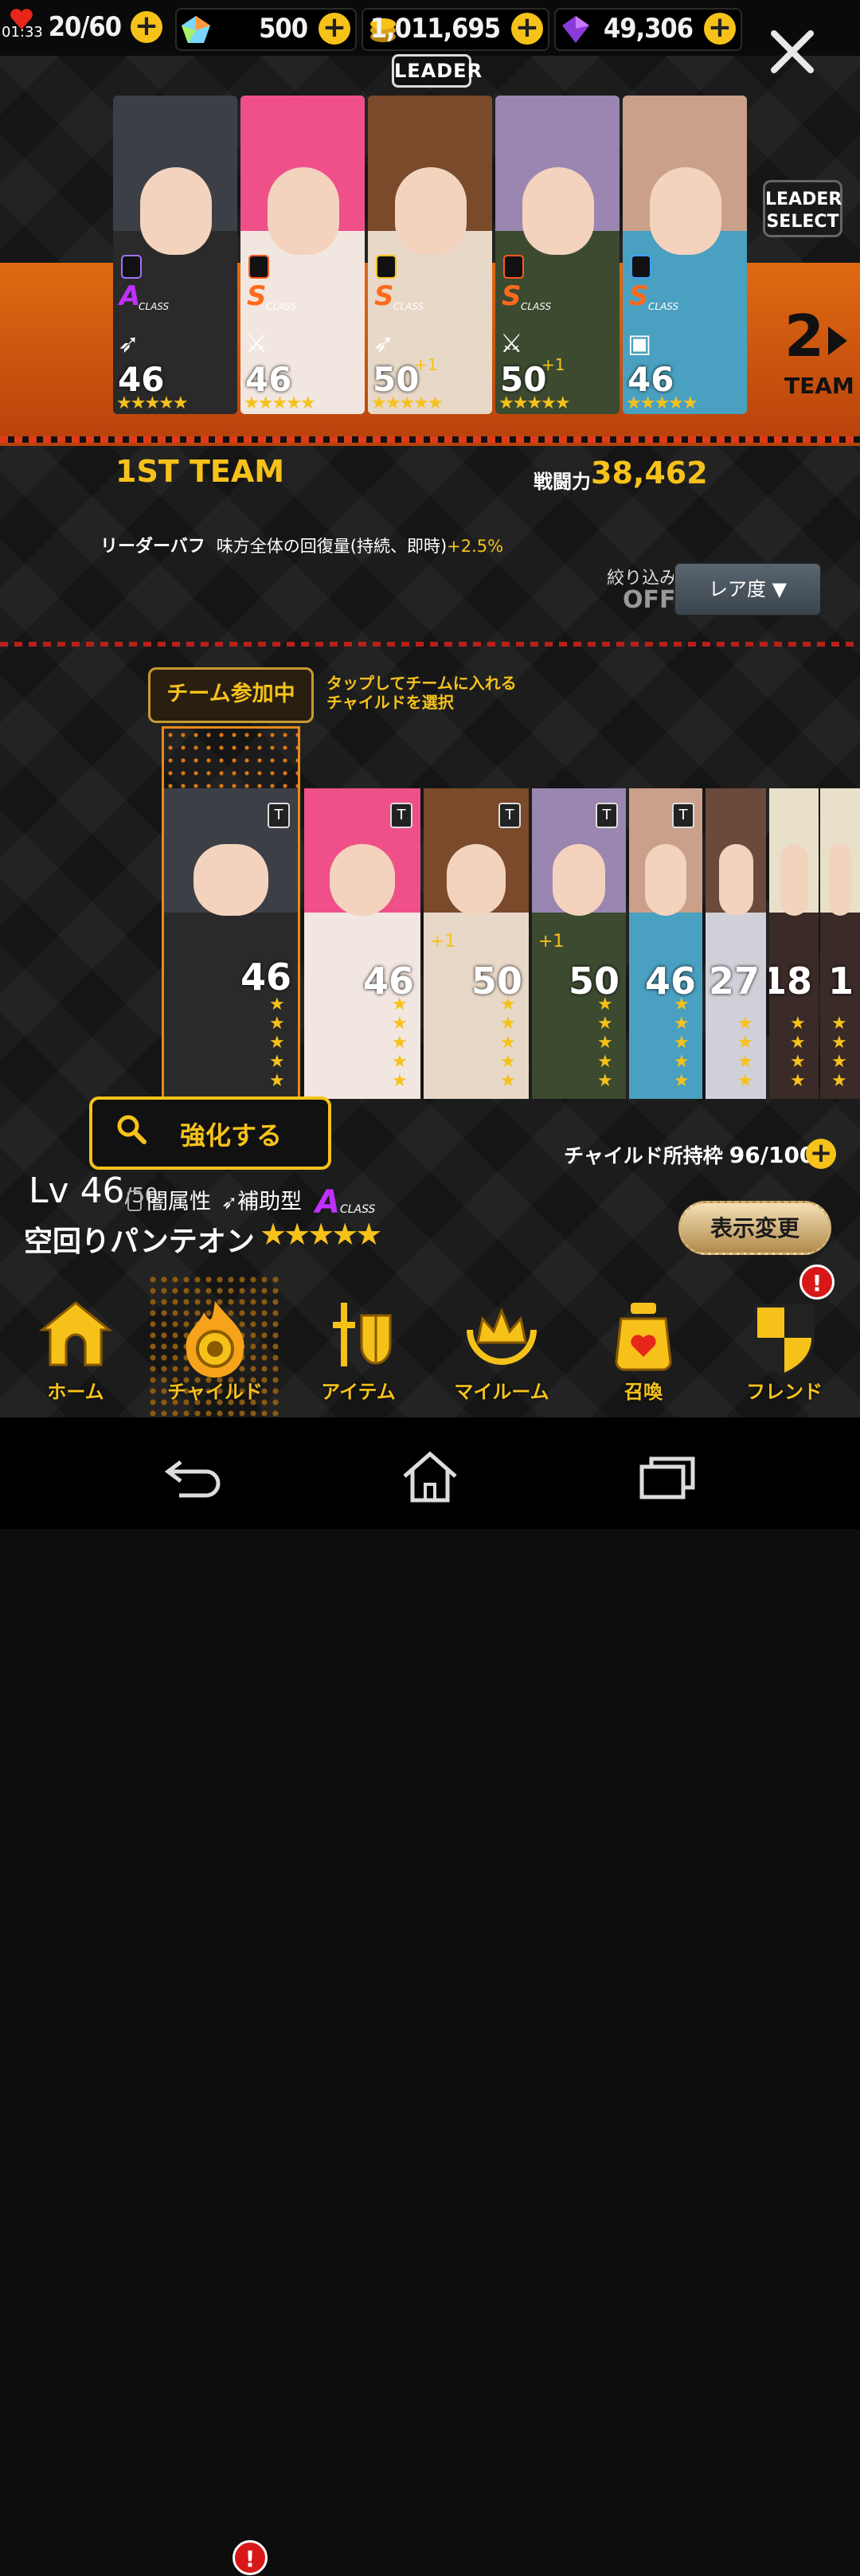 This screenshot has height=2576, width=860. What do you see at coordinates (754, 1228) in the screenshot?
I see `change-view-button: 表示変更` at bounding box center [754, 1228].